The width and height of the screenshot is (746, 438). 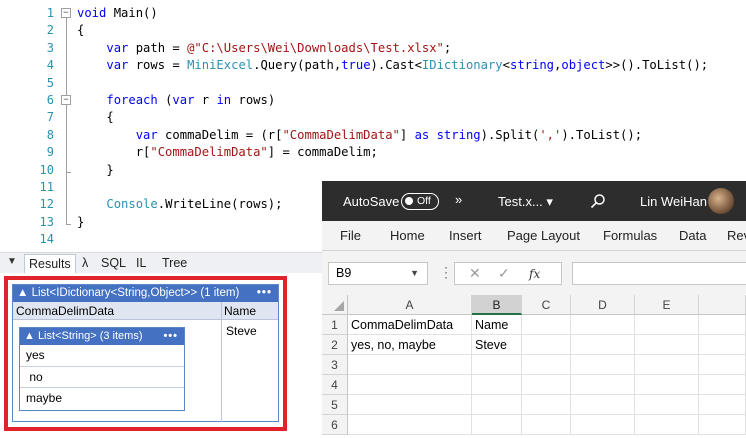 What do you see at coordinates (264, 293) in the screenshot?
I see `dump-menu-icon: •••` at bounding box center [264, 293].